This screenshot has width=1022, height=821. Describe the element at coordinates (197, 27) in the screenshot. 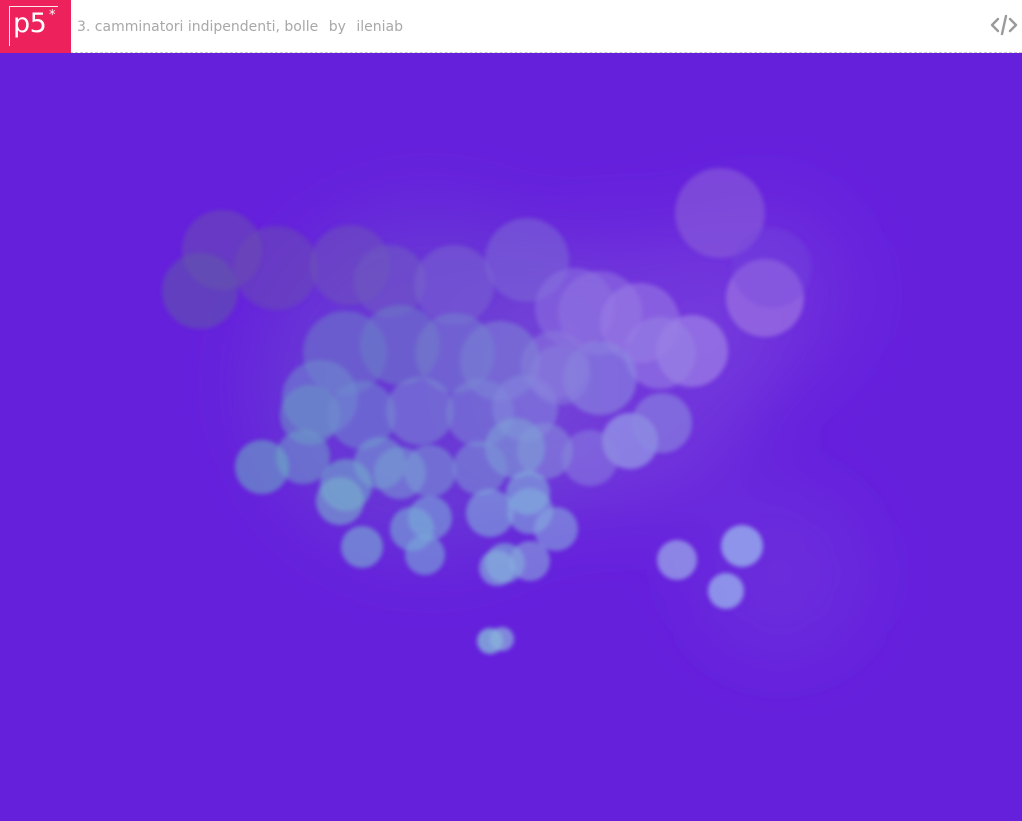

I see `sketch-title: 3. camminatori indipendenti, bolle` at that location.